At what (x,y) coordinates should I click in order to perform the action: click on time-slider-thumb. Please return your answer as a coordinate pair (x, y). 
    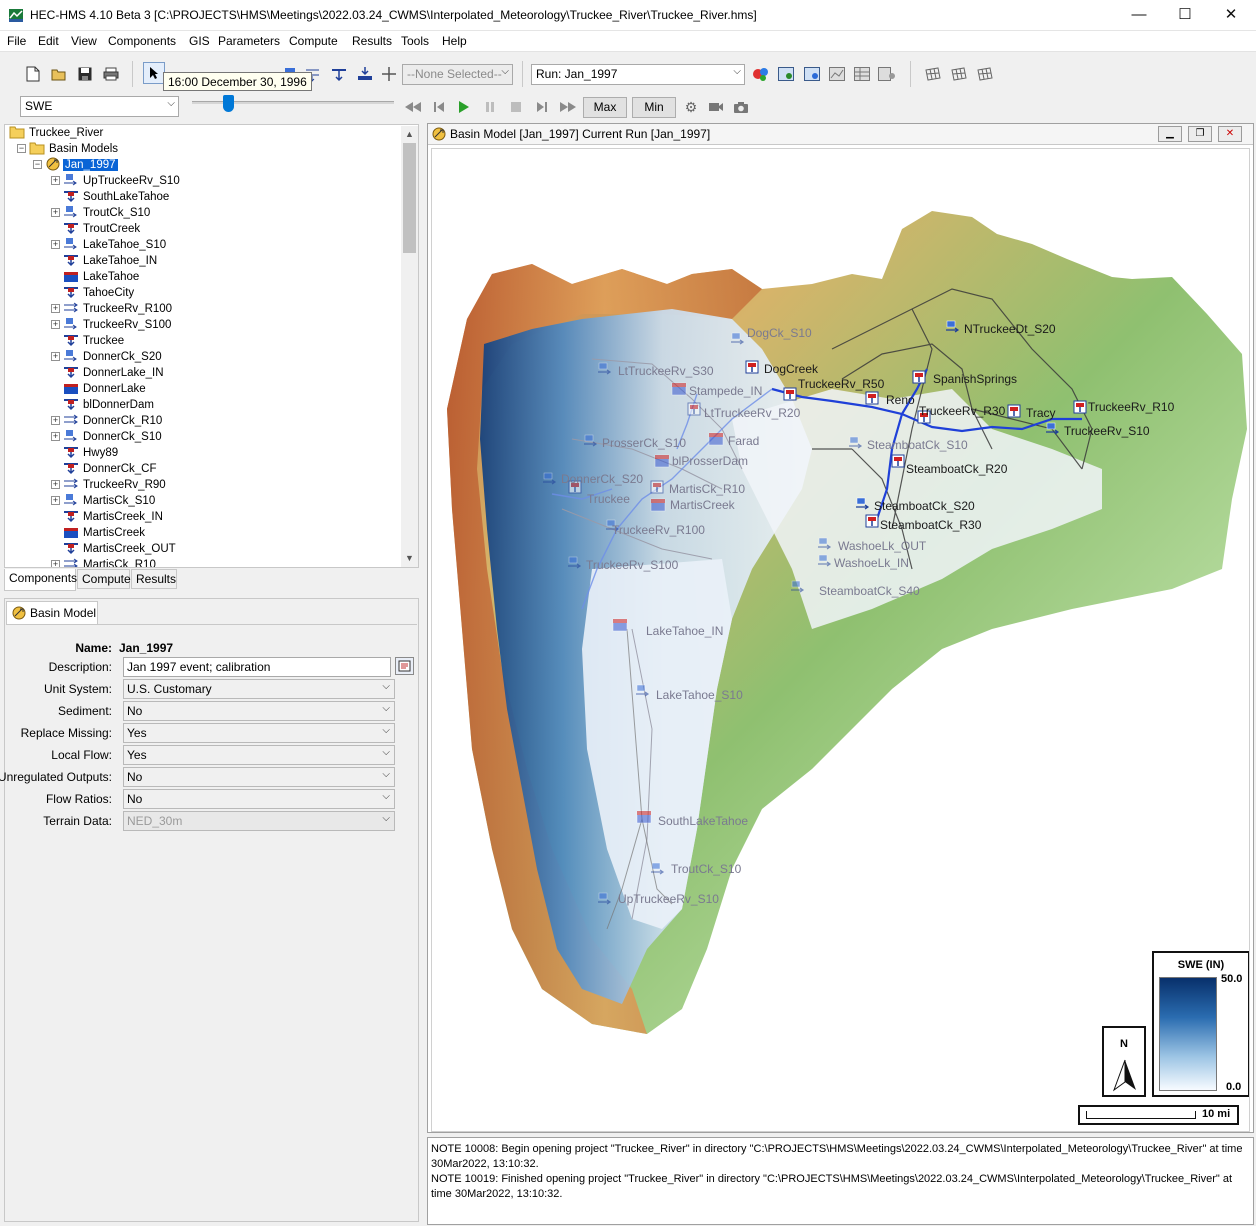
    Looking at the image, I should click on (228, 103).